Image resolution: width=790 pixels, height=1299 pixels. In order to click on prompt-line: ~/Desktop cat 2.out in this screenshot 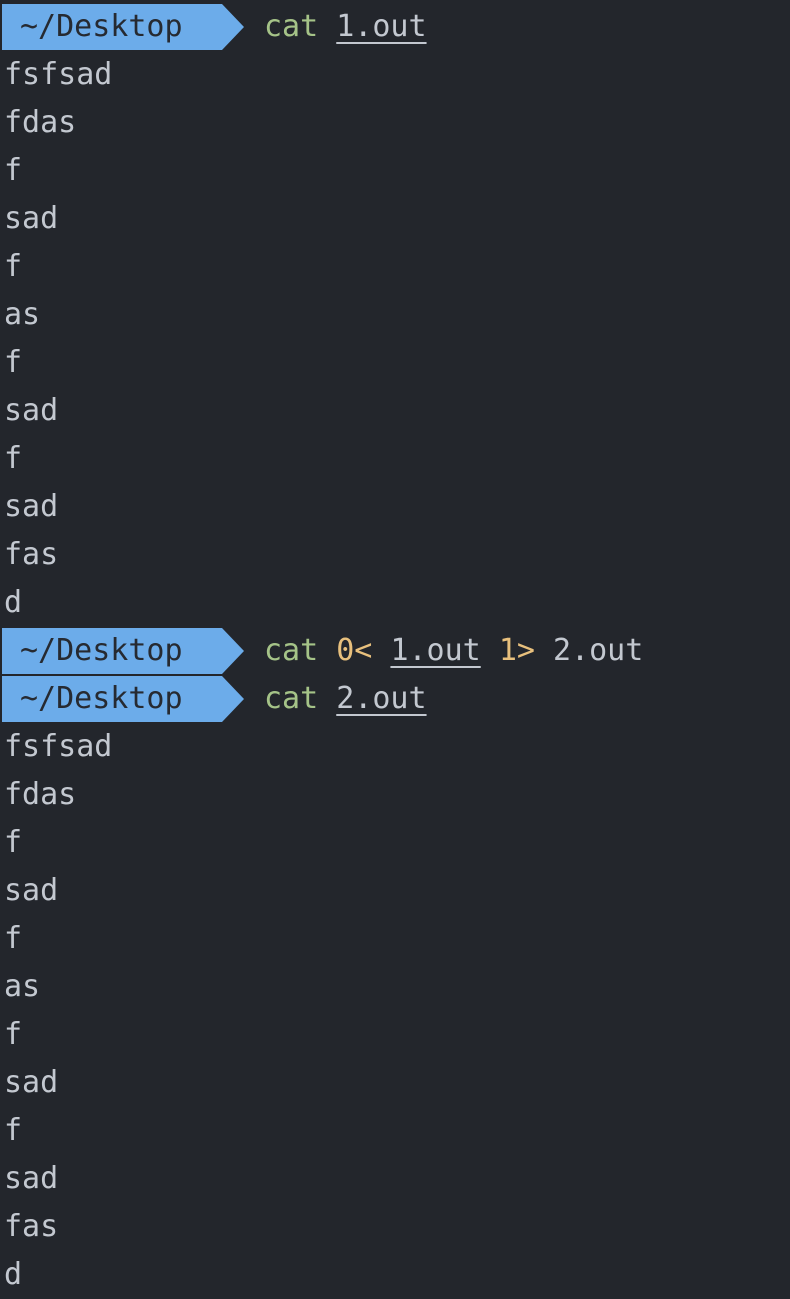, I will do `click(395, 699)`.